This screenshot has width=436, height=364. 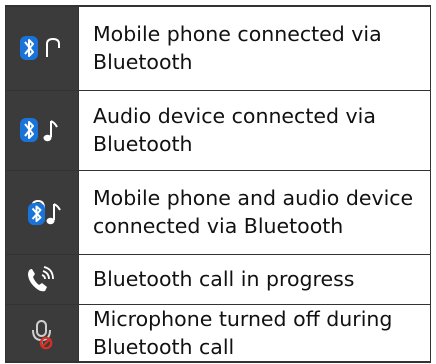 I want to click on bluetooth-phone-audio-icon, so click(x=44, y=212).